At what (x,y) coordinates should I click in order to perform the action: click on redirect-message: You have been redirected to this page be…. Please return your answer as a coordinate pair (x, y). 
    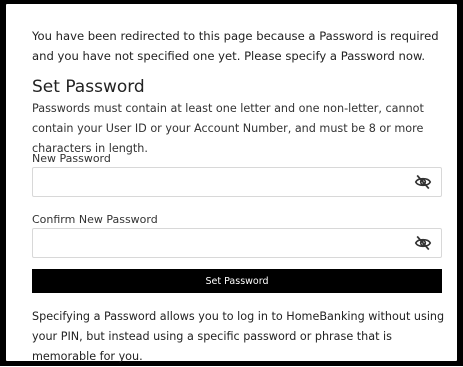
    Looking at the image, I should click on (235, 46).